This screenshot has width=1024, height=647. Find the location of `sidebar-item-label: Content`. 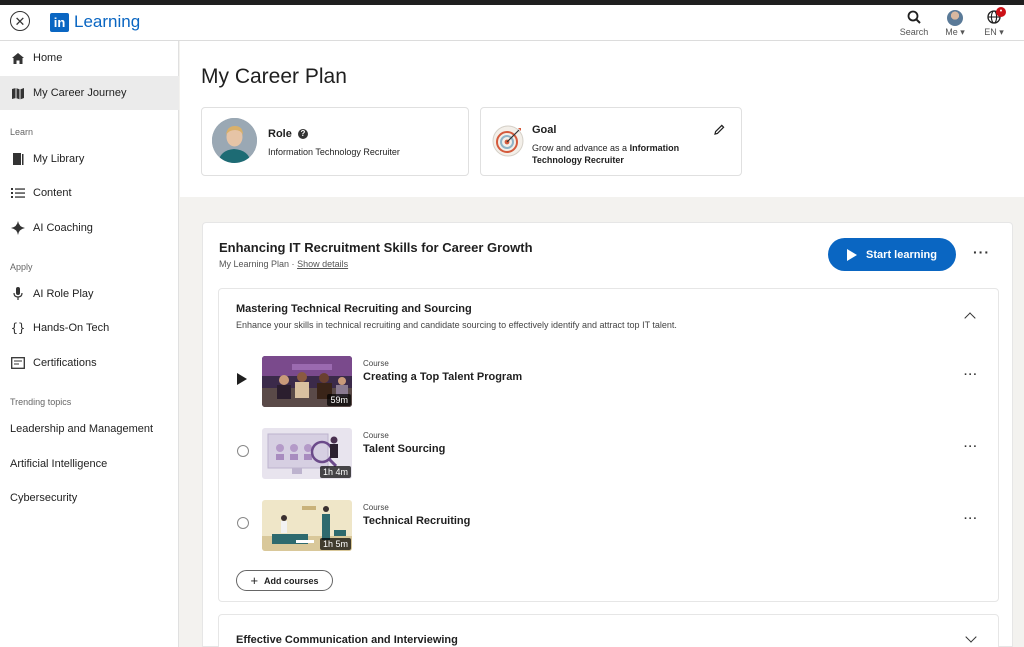

sidebar-item-label: Content is located at coordinates (52, 193).